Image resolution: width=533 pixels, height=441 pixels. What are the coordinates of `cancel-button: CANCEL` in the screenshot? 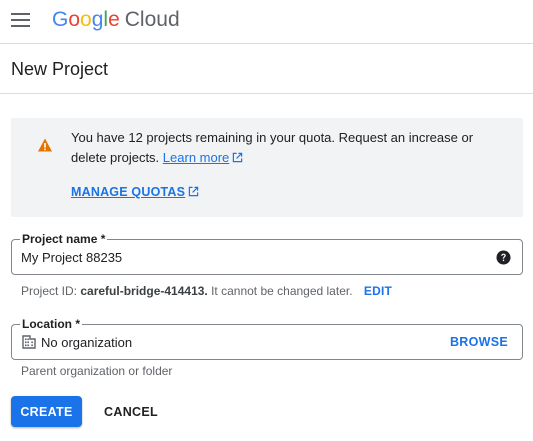 It's located at (131, 411).